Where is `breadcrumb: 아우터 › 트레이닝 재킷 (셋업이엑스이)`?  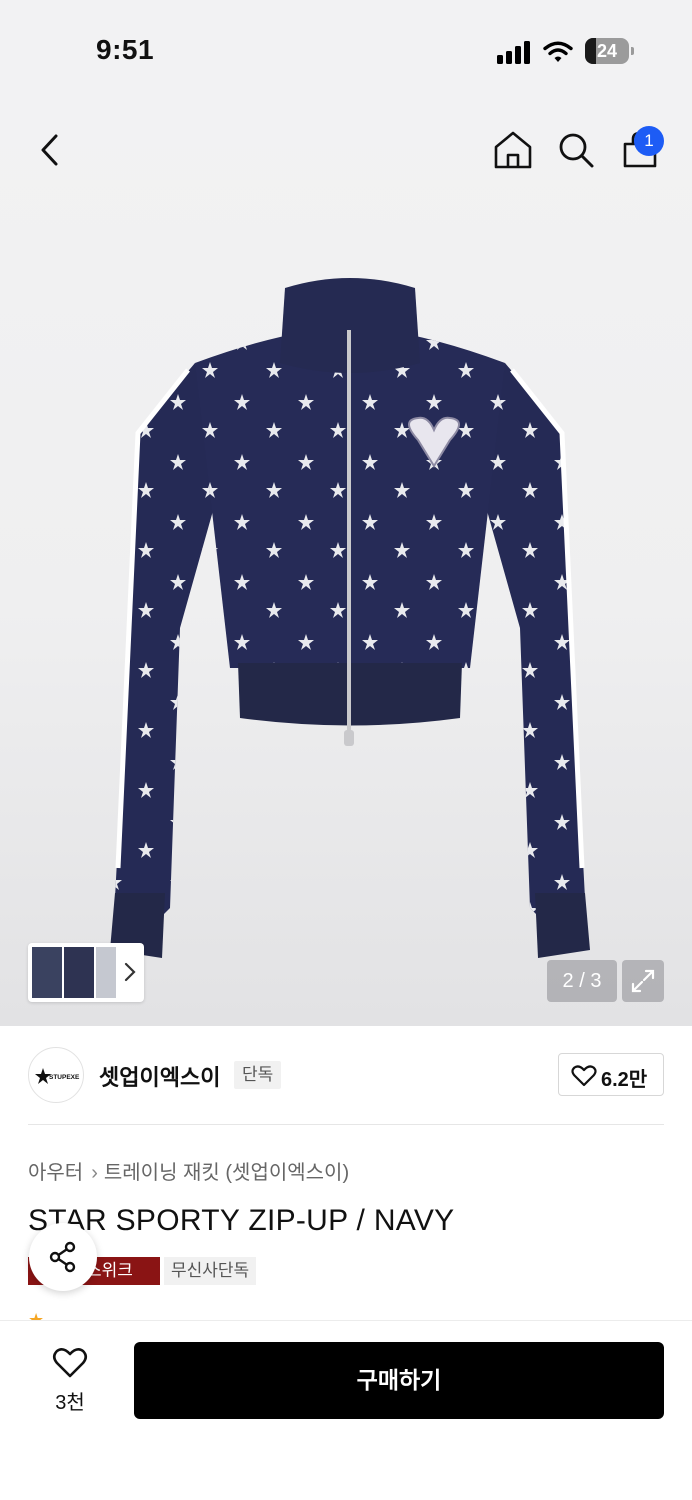
breadcrumb: 아우터 › 트레이닝 재킷 (셋업이엑스이) is located at coordinates (188, 1170).